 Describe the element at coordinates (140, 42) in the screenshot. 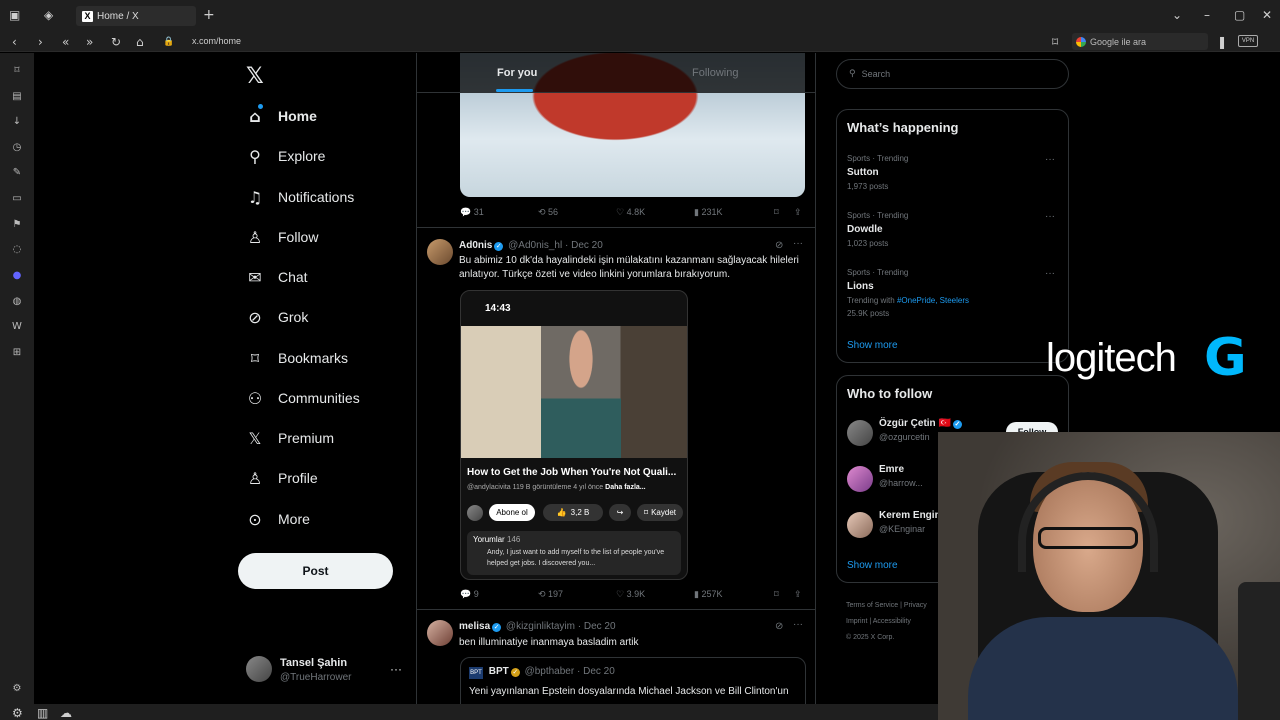

I see `home-icon: ⌂` at that location.